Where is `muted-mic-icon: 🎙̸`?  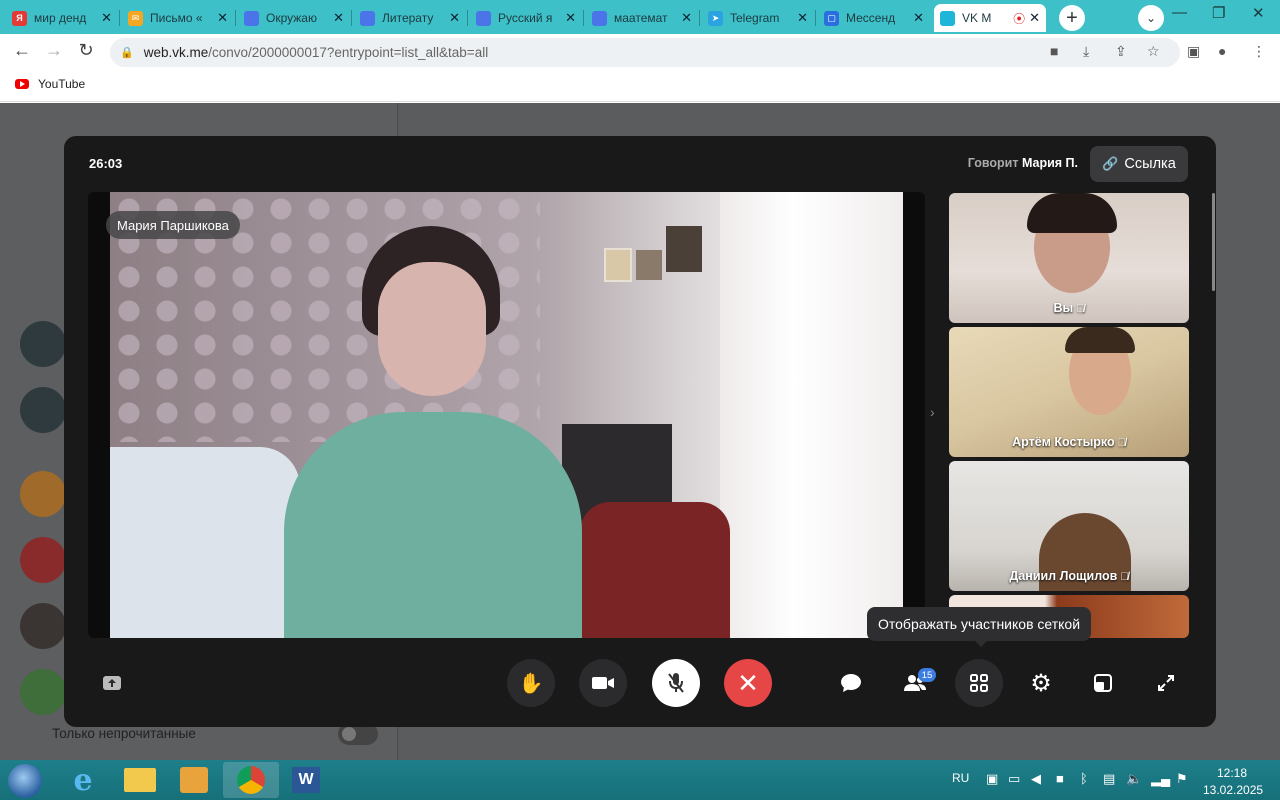 muted-mic-icon: 🎙̸ is located at coordinates (1121, 443).